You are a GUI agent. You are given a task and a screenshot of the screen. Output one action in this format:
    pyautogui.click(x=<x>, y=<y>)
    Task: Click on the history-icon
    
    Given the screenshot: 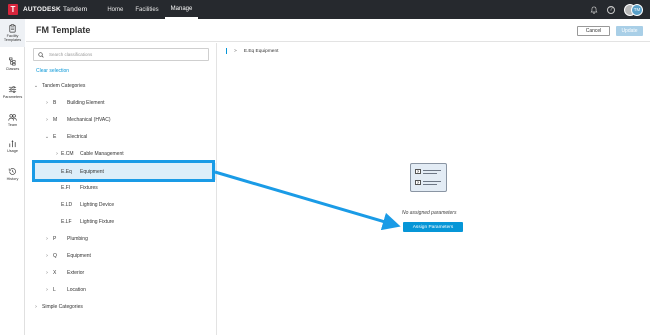 What is the action you would take?
    pyautogui.click(x=12, y=171)
    